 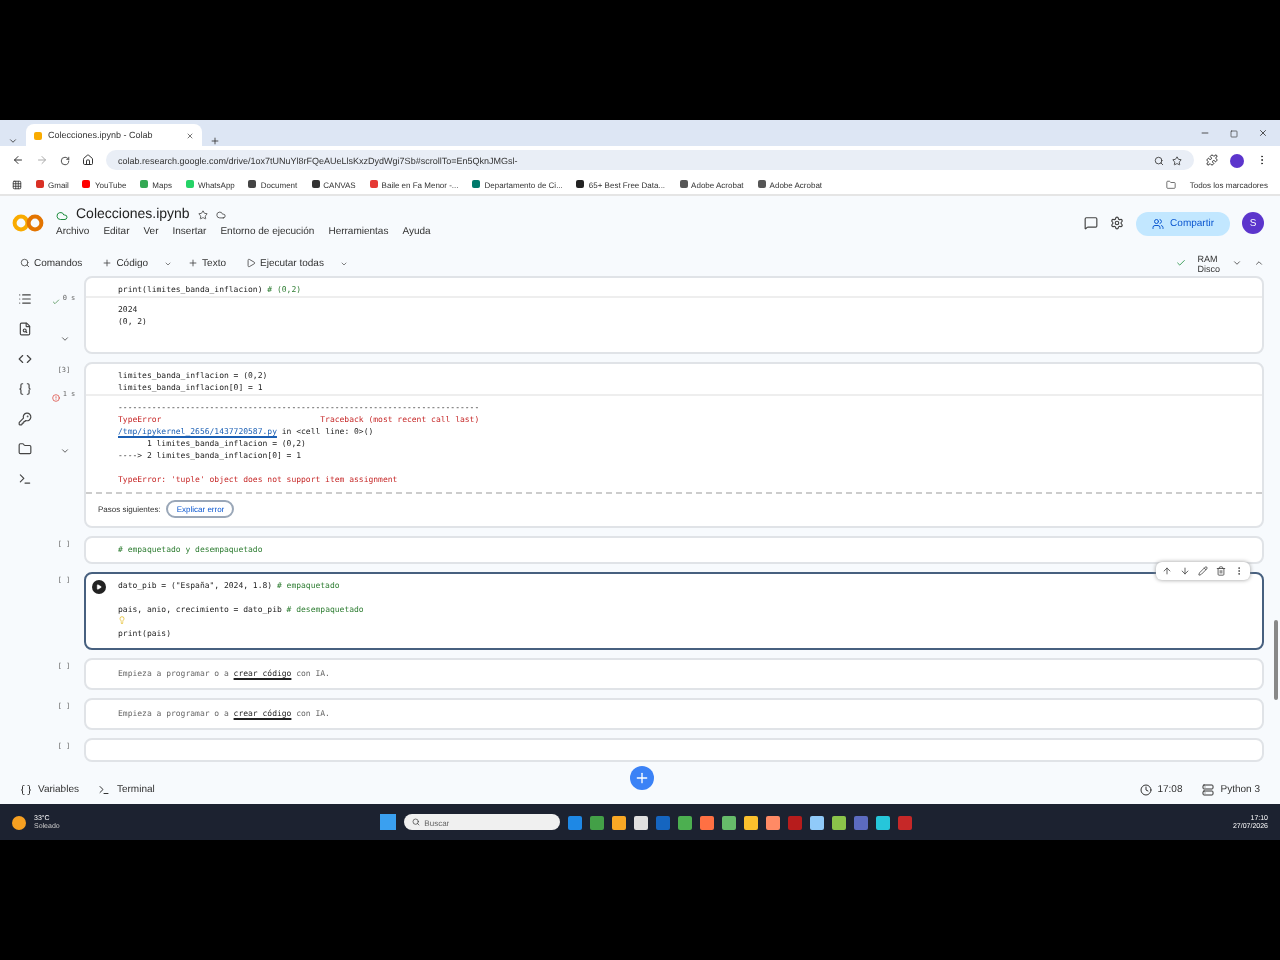 What do you see at coordinates (24, 299) in the screenshot?
I see `table-of-contents-icon` at bounding box center [24, 299].